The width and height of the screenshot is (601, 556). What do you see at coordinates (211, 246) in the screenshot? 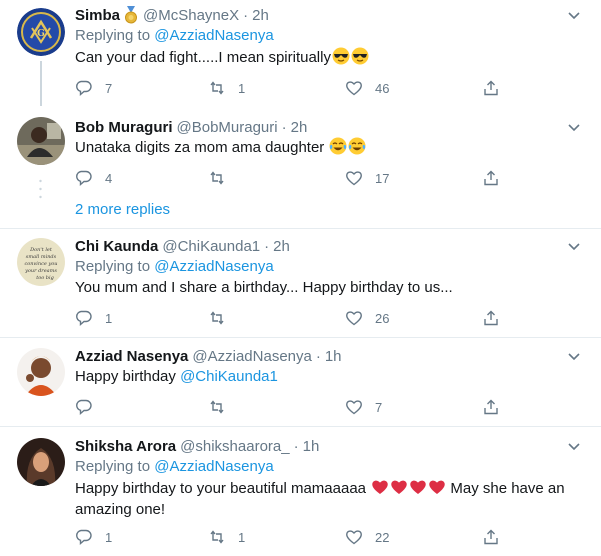
I see `handle: @ChiKaunda1` at bounding box center [211, 246].